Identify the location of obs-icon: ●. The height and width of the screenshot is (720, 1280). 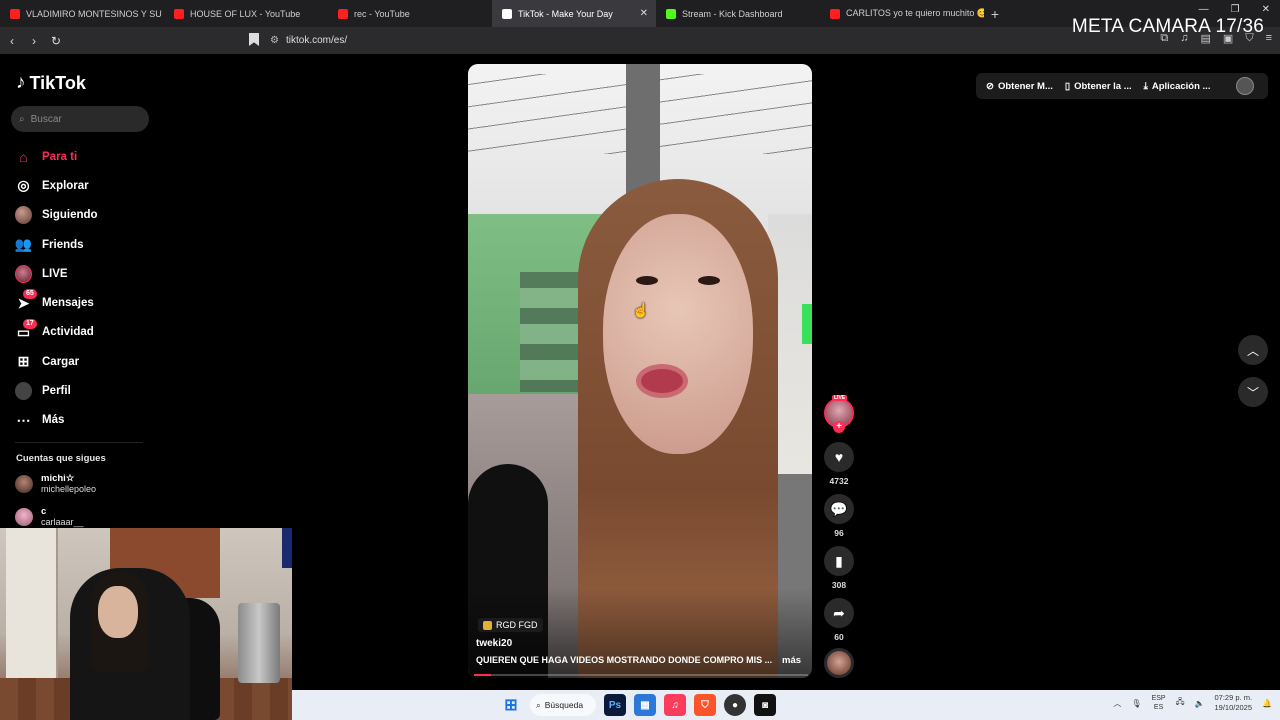
(735, 705).